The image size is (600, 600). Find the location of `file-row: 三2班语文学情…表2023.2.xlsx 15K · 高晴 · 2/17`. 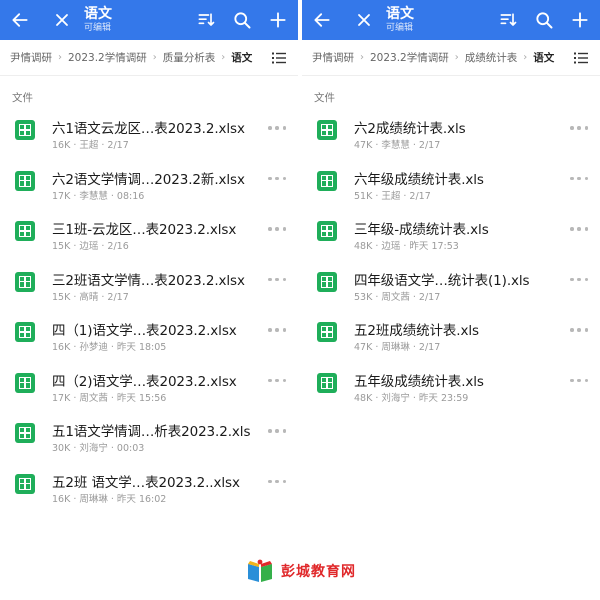

file-row: 三2班语文学情…表2023.2.xlsx 15K · 高晴 · 2/17 is located at coordinates (149, 291).